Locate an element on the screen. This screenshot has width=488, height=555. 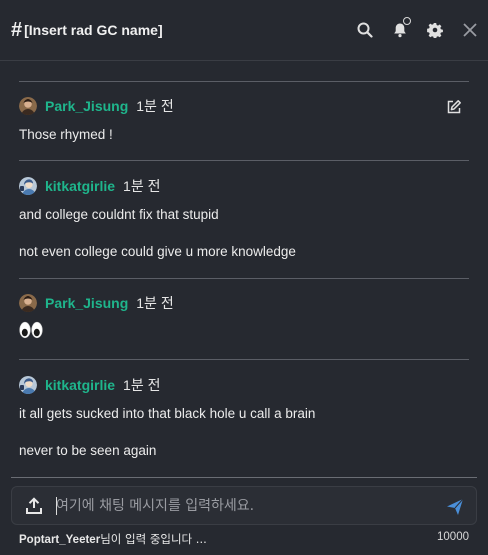
typing-user: Poptart_Yeeter is located at coordinates (60, 540).